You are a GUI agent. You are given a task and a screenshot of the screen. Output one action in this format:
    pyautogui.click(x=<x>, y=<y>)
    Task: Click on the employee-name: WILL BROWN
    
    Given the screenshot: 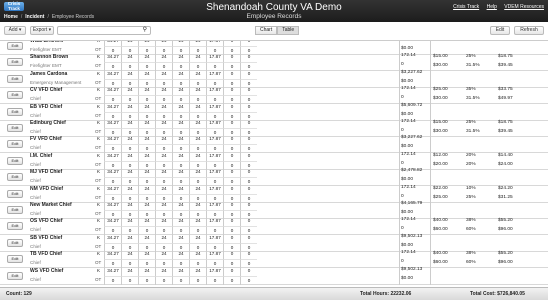 What is the action you would take?
    pyautogui.click(x=46, y=42)
    